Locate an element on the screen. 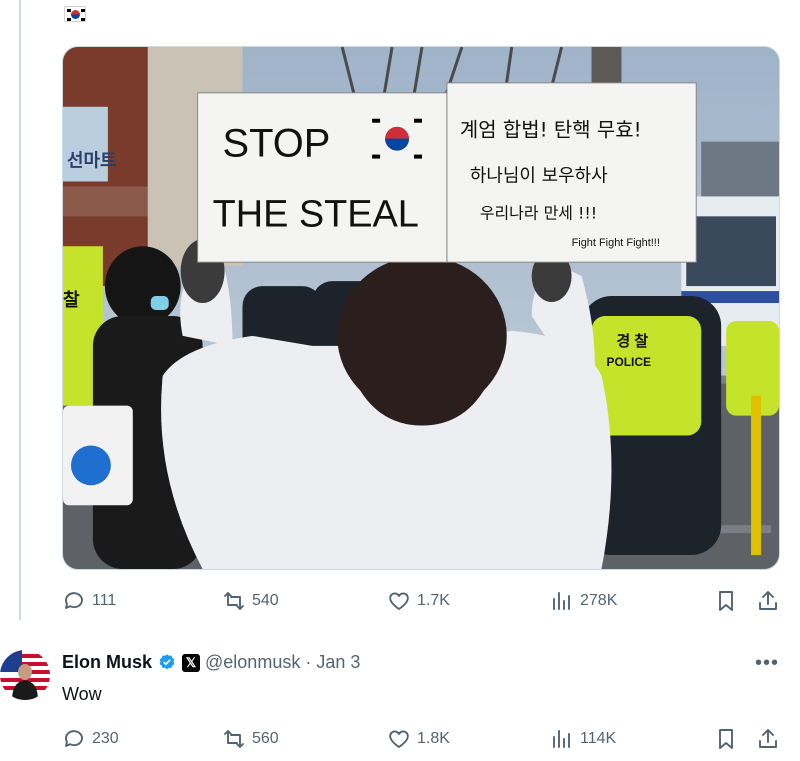 This screenshot has height=761, width=800. svg-text: 찰 is located at coordinates (71, 300).